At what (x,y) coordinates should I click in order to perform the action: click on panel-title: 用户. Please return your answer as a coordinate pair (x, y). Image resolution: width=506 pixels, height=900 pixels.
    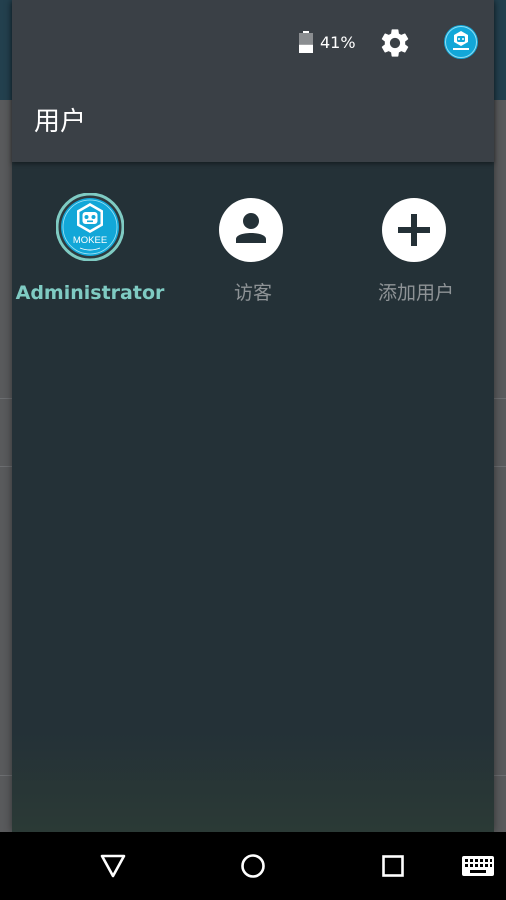
    Looking at the image, I should click on (60, 122).